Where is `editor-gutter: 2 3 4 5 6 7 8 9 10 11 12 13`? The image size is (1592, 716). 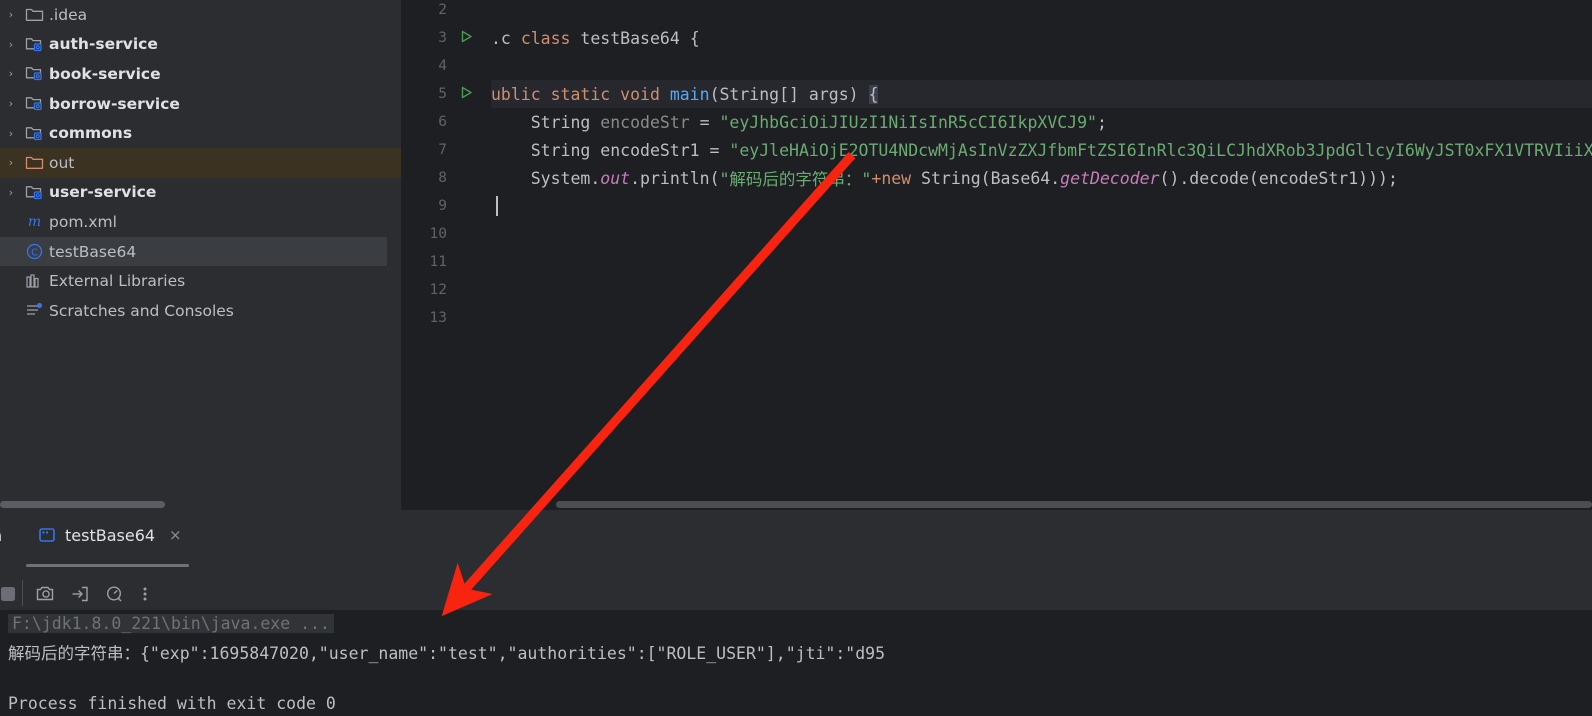
editor-gutter: 2 3 4 5 6 7 8 9 10 11 12 13 is located at coordinates (446, 255).